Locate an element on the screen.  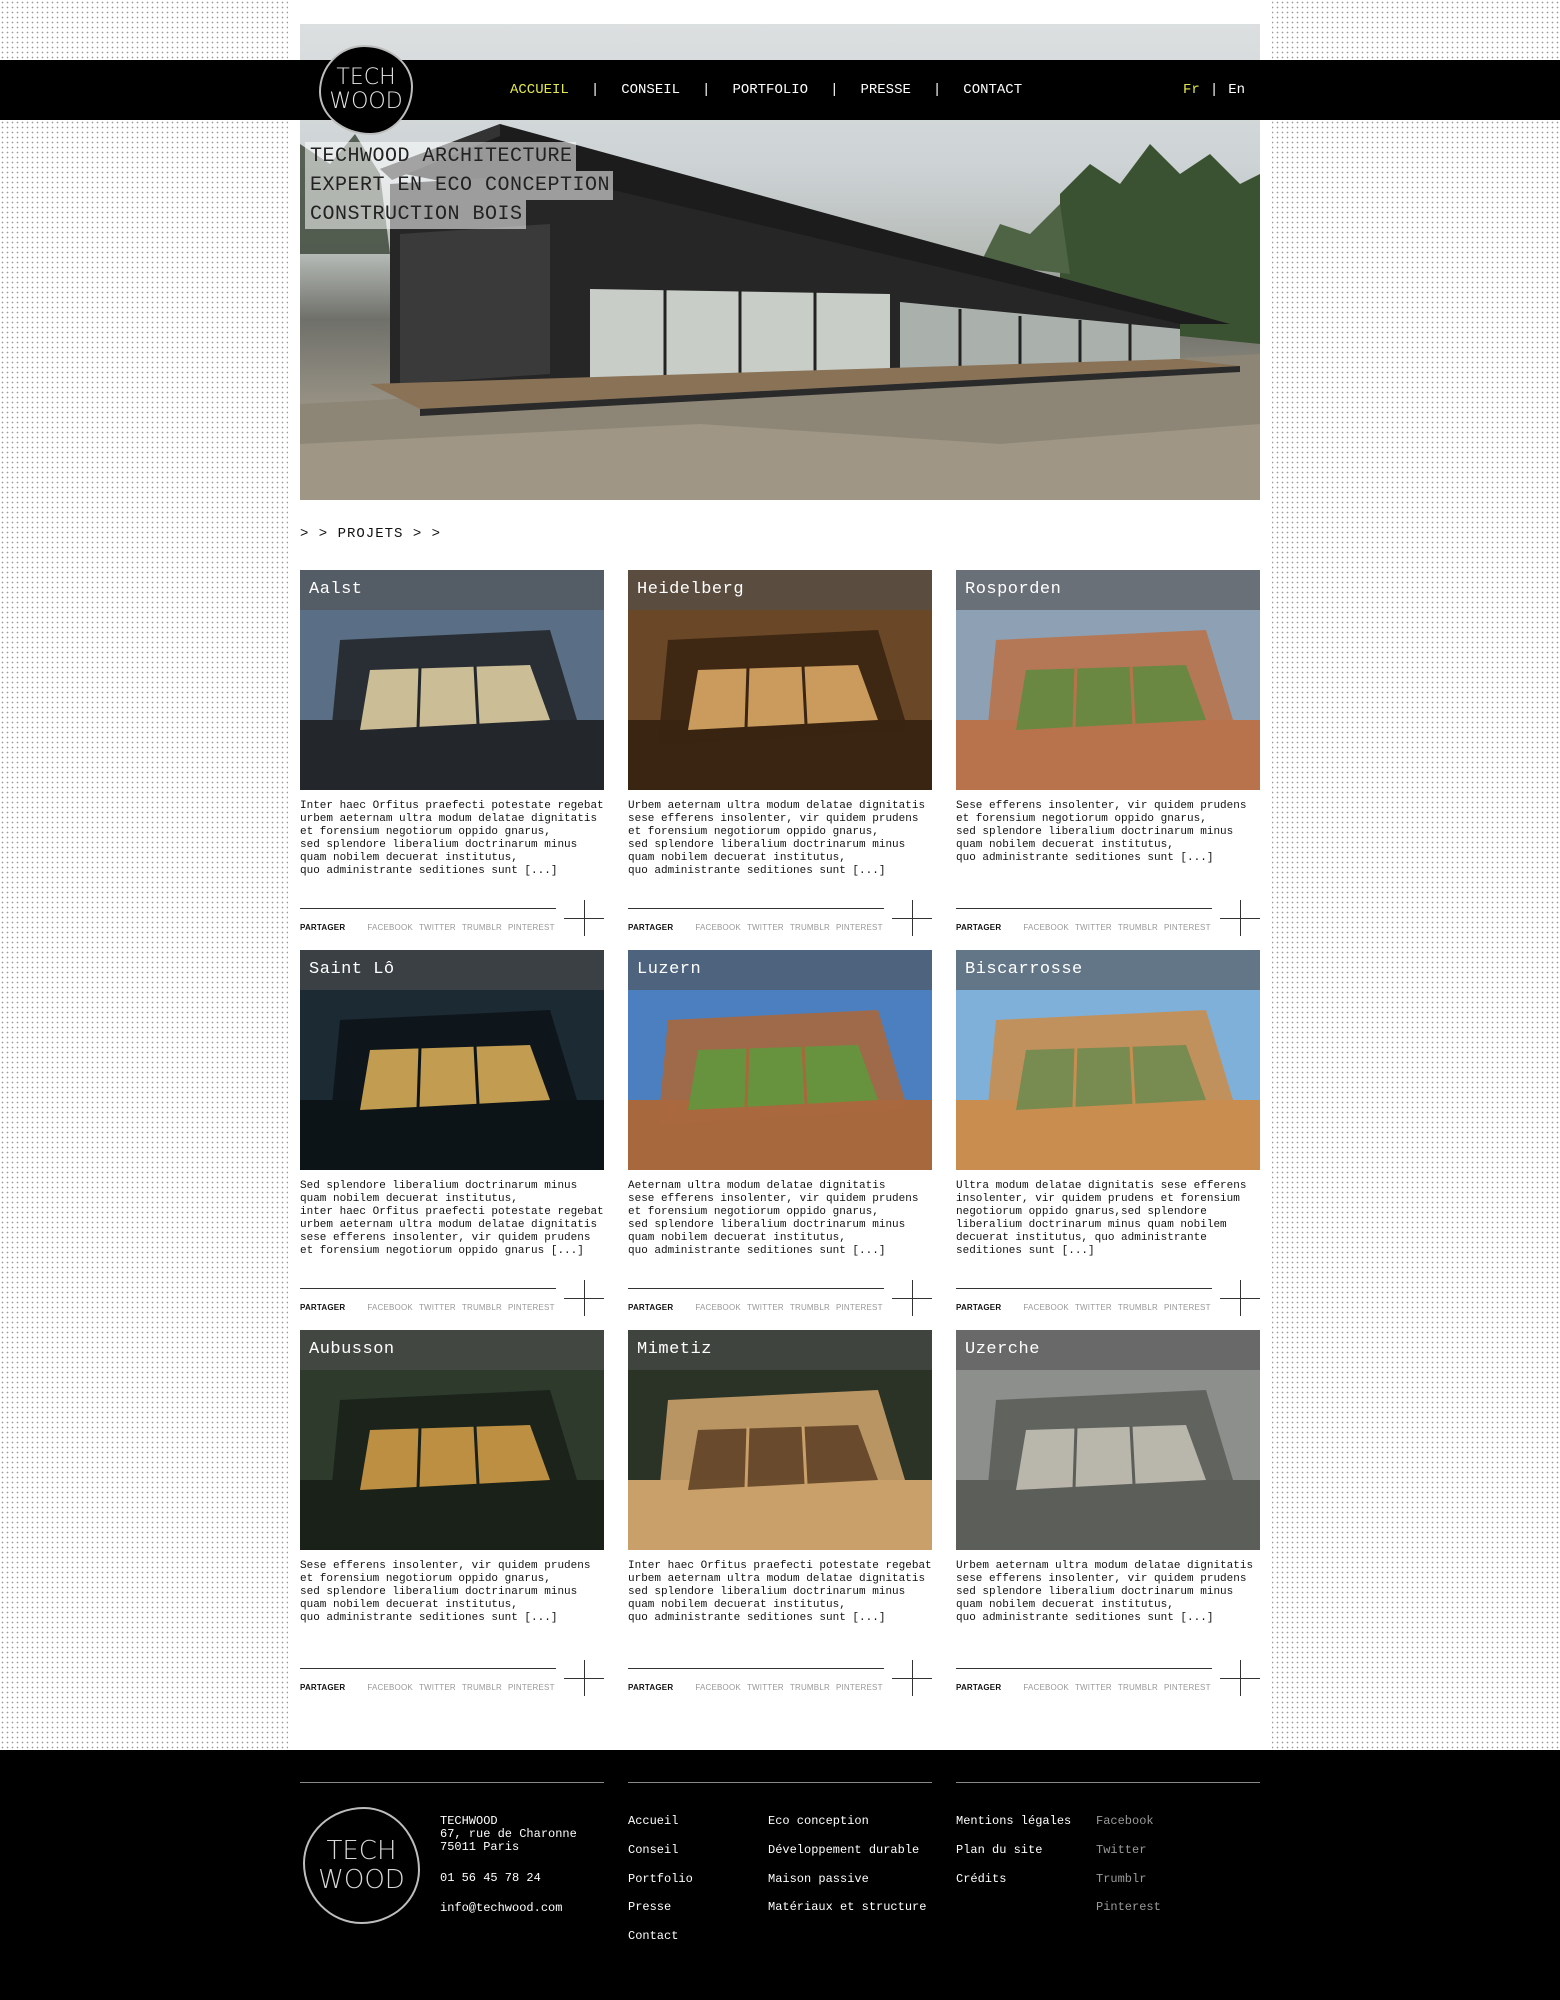
footer-link-plan-du-site: Plan du site is located at coordinates (999, 1850).